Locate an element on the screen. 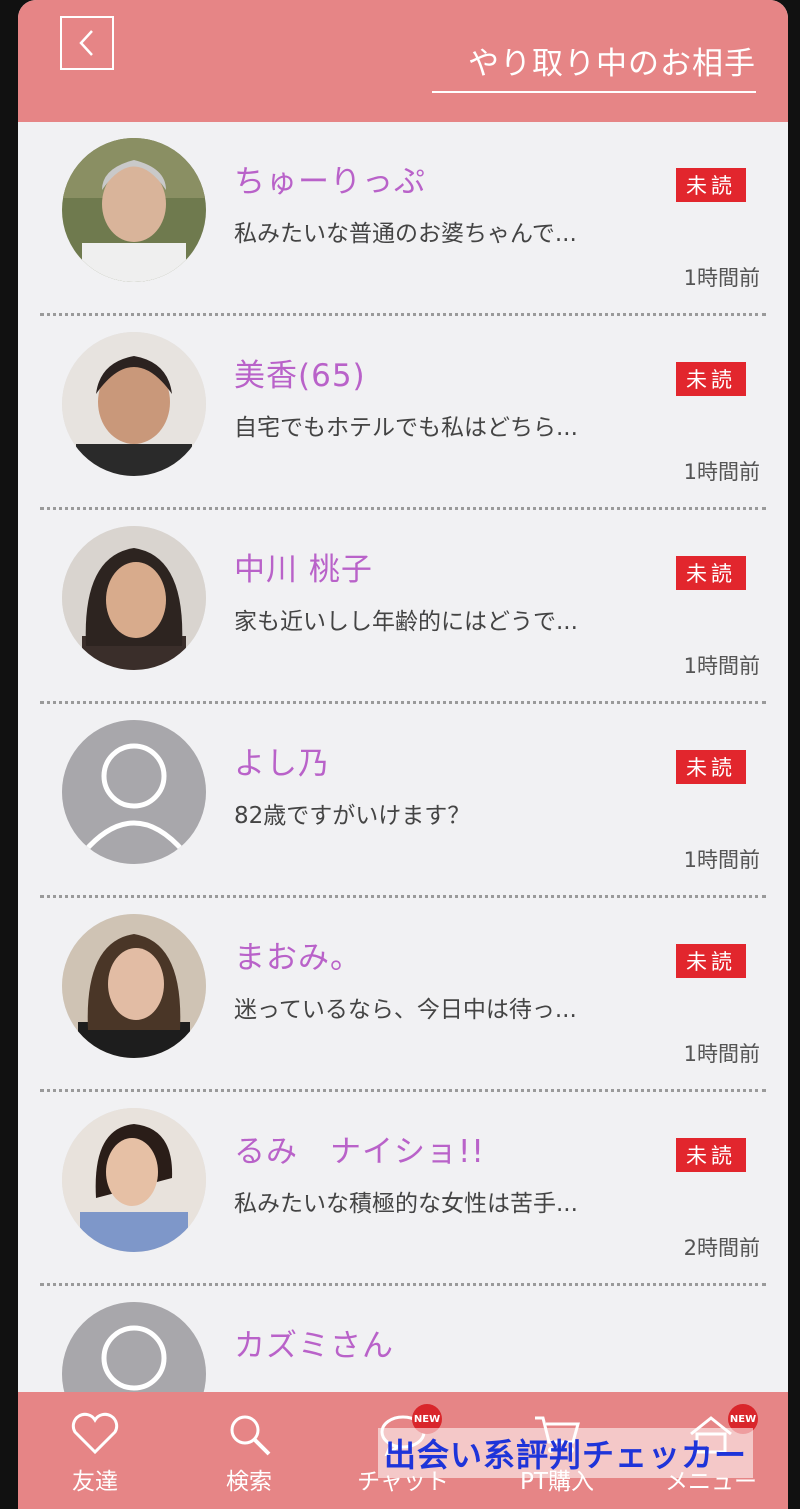 The width and height of the screenshot is (800, 1509). nav-label: 友達 is located at coordinates (95, 1482).